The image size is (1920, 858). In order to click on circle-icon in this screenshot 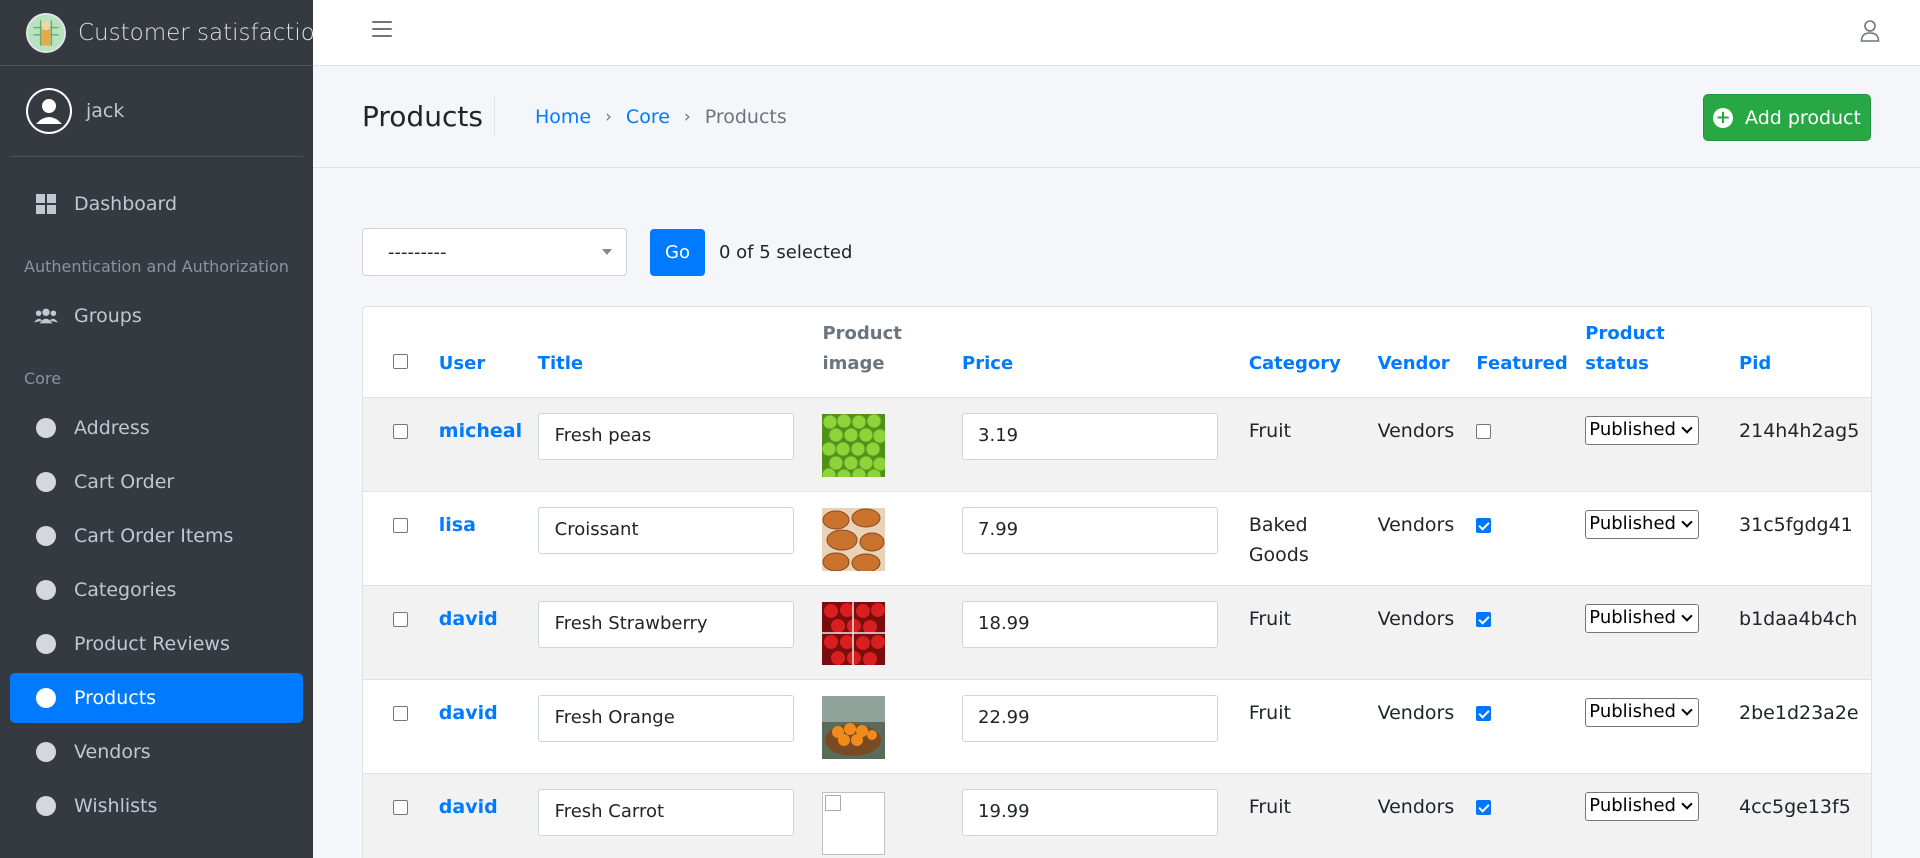, I will do `click(46, 644)`.